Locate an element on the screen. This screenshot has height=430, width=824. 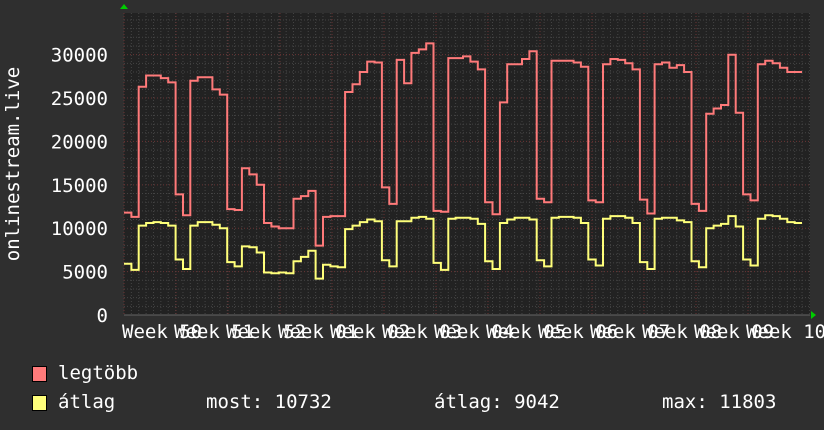
stat-max: max: 11803 is located at coordinates (719, 402).